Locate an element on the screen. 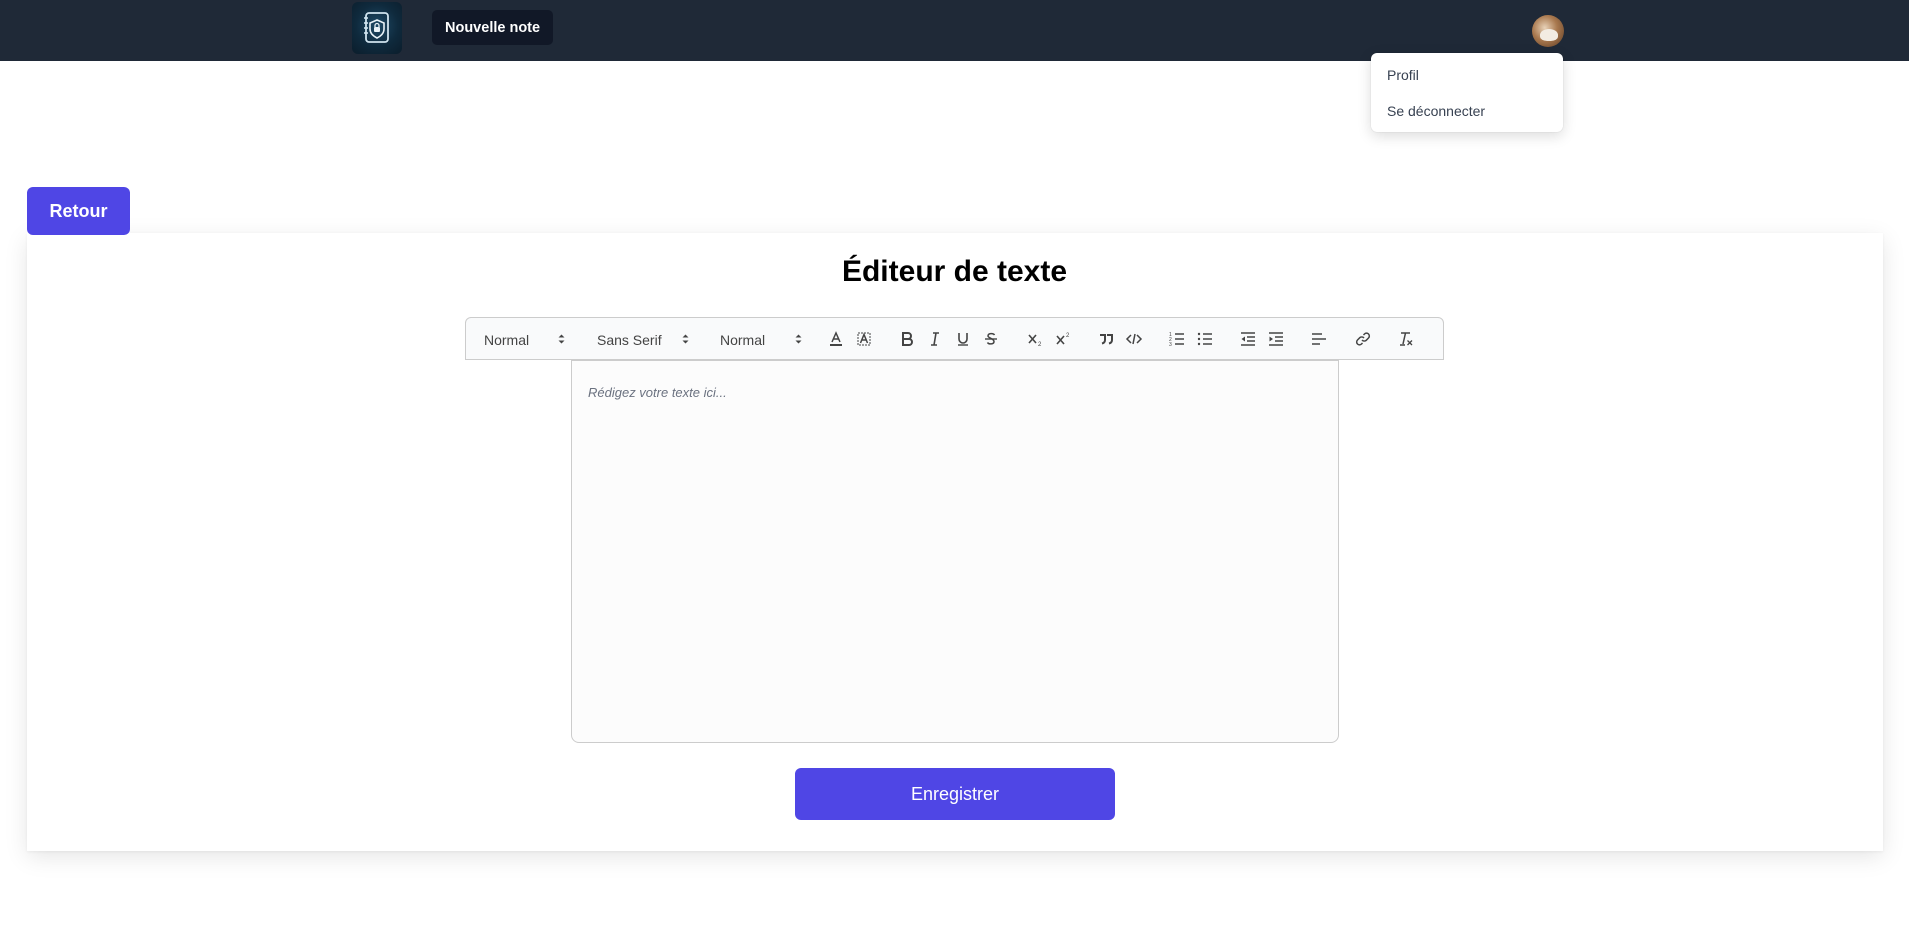  new-note-button: Nouvelle note is located at coordinates (493, 27).